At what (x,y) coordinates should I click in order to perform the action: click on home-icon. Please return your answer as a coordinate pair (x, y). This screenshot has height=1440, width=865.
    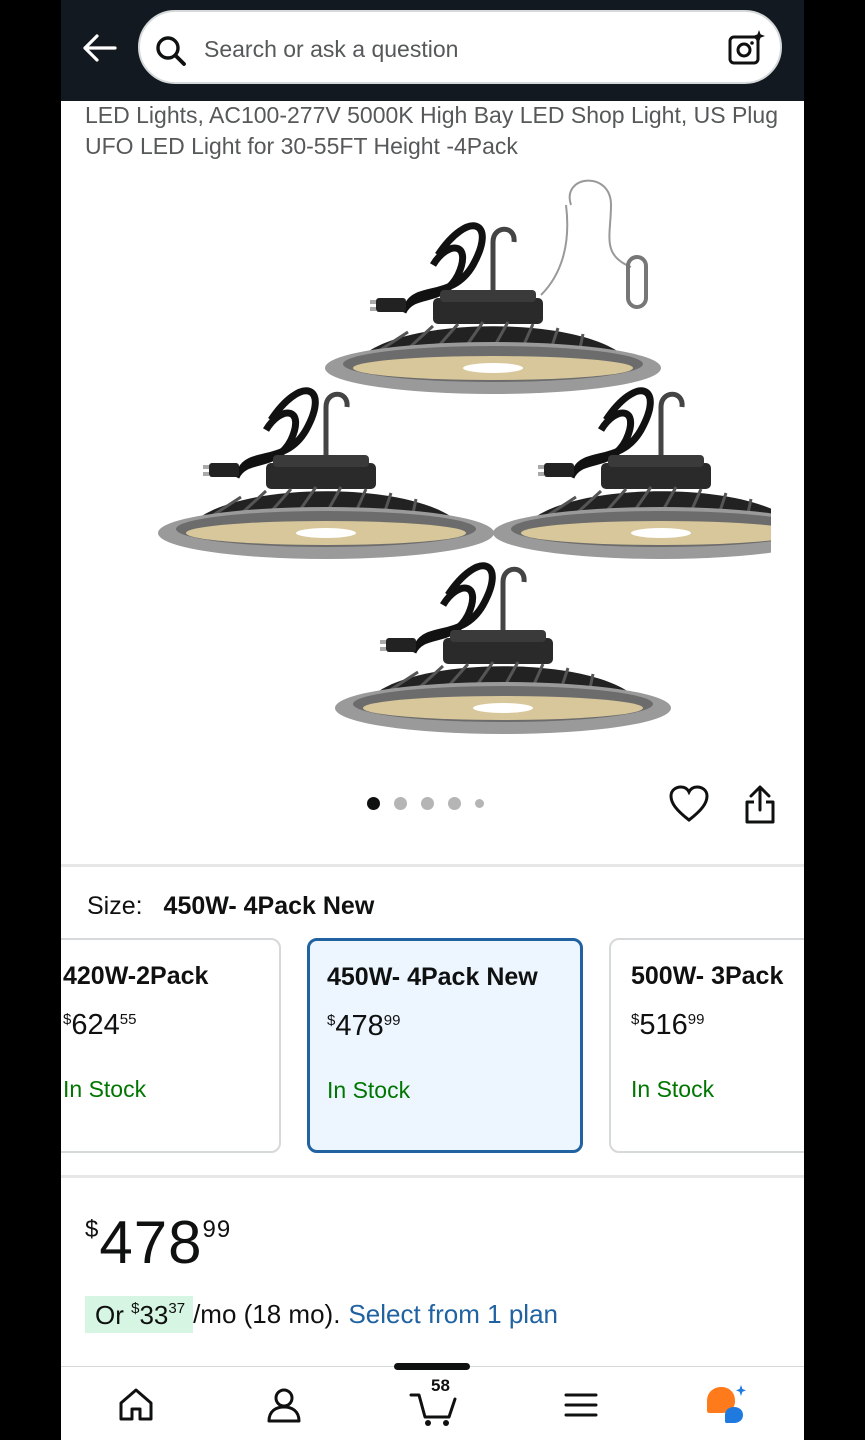
    Looking at the image, I should click on (136, 1407).